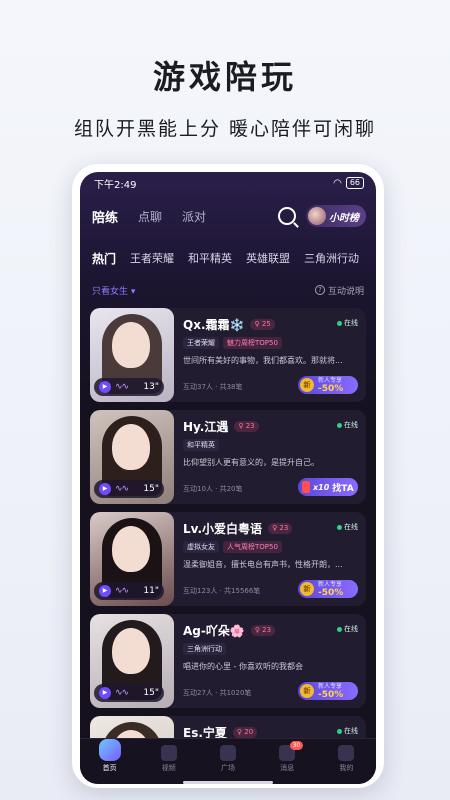 The image size is (450, 800). Describe the element at coordinates (151, 591) in the screenshot. I see `voice-duration: 11"` at that location.